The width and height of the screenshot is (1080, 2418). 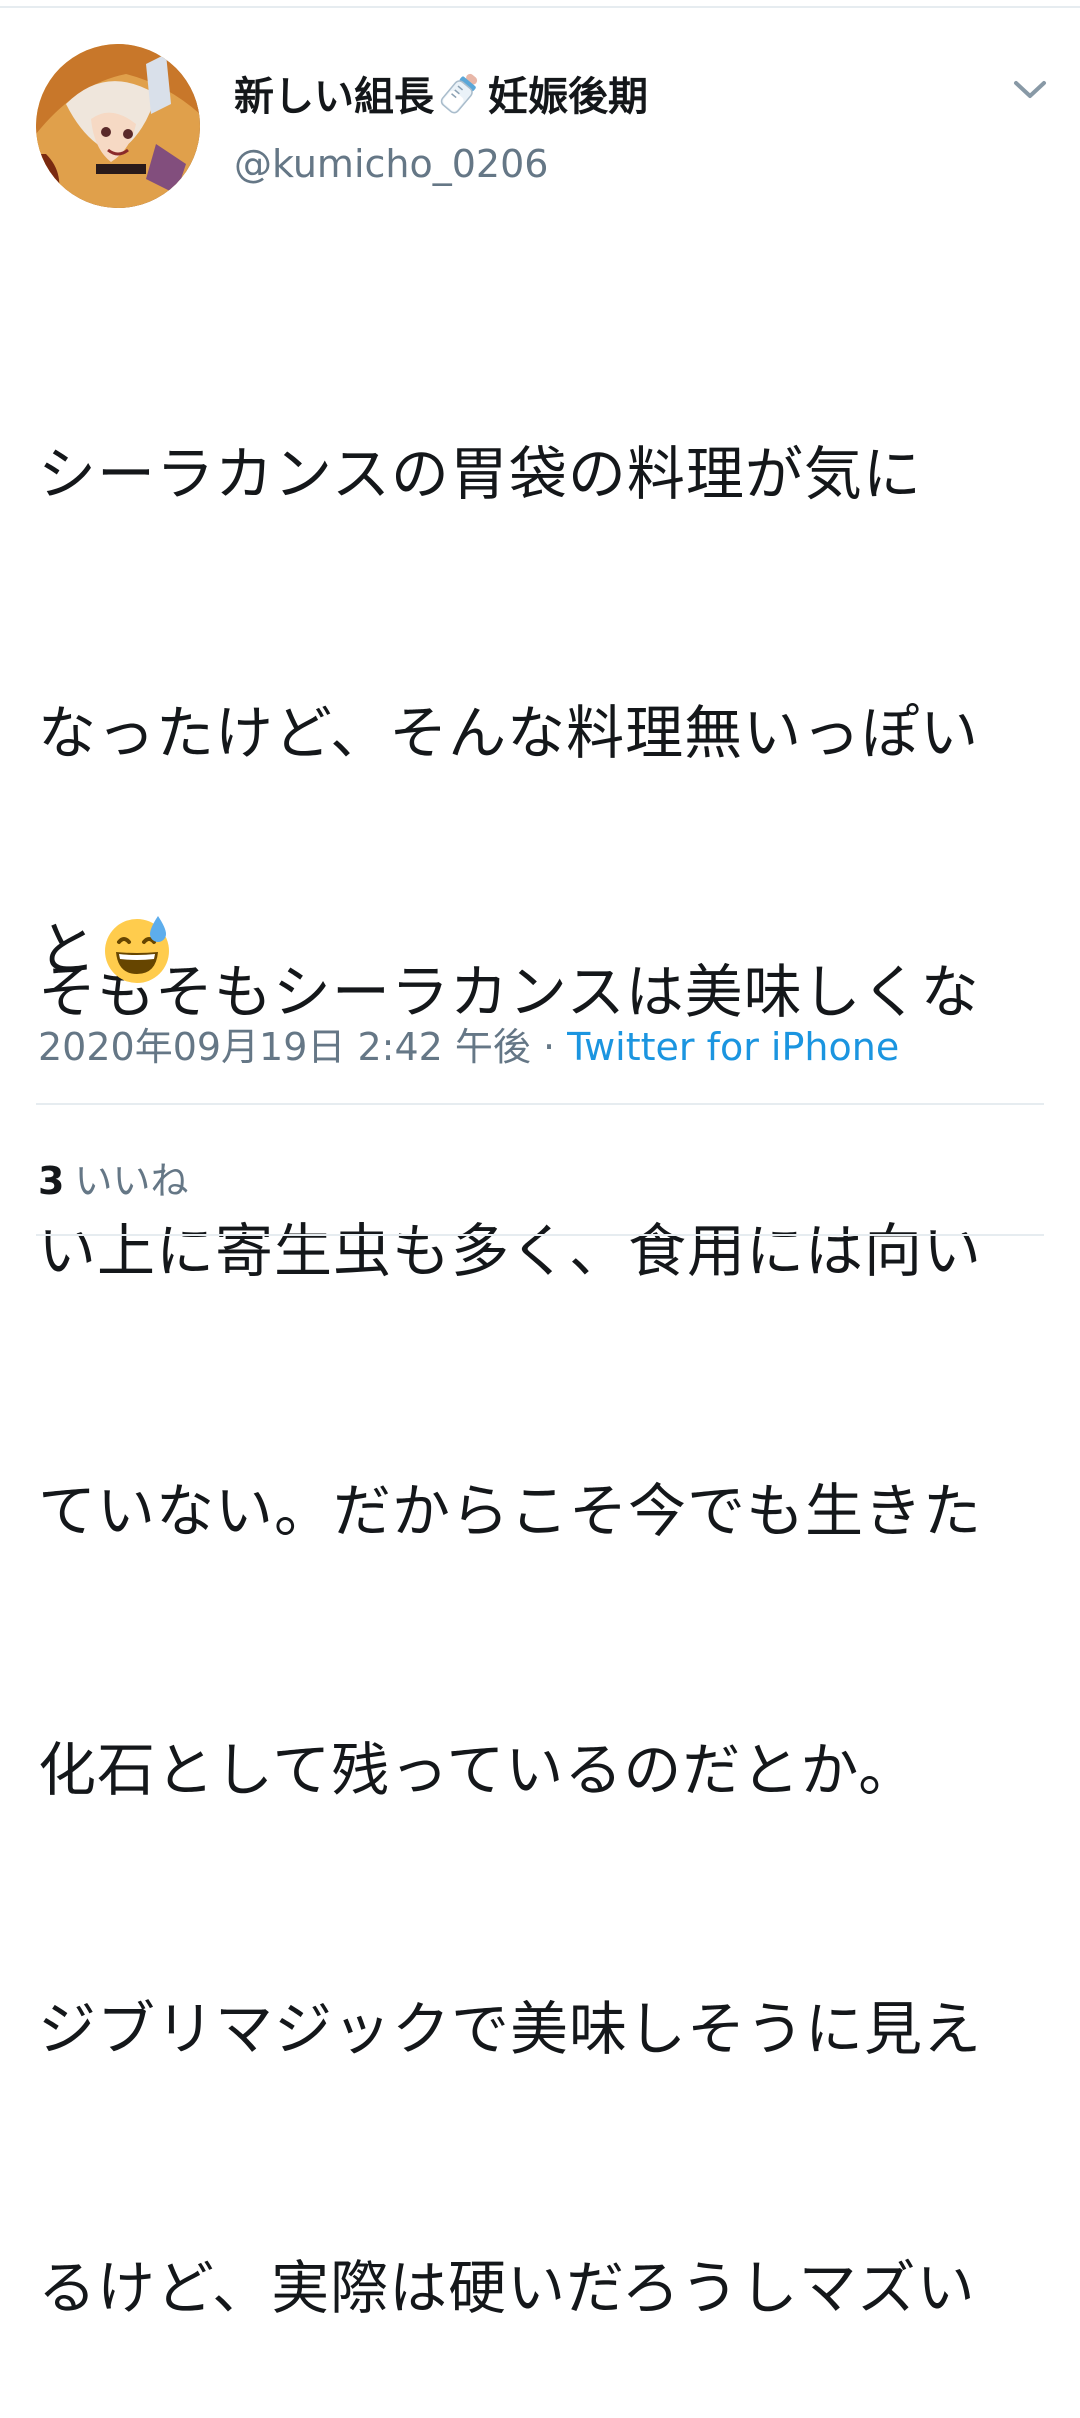 What do you see at coordinates (334, 97) in the screenshot?
I see `display-name-part1: 新しい組長` at bounding box center [334, 97].